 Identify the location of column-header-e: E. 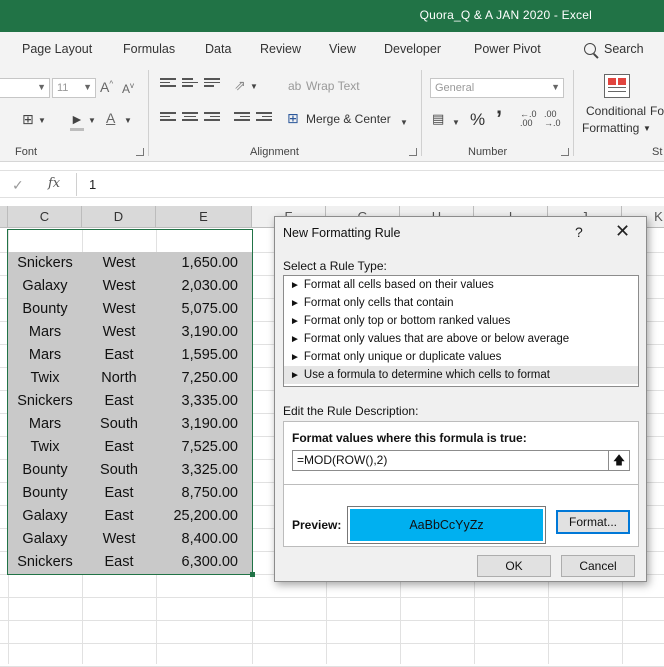
(204, 217).